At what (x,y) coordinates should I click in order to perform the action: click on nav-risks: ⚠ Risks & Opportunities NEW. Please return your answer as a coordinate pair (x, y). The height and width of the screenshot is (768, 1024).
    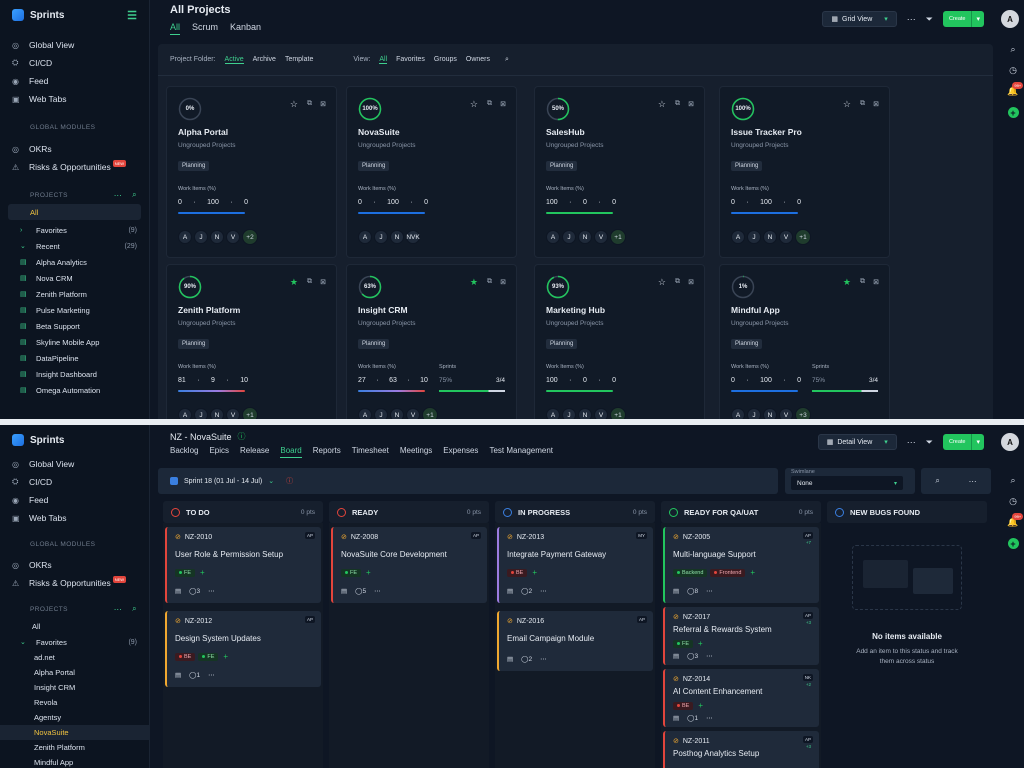
    Looking at the image, I should click on (74, 167).